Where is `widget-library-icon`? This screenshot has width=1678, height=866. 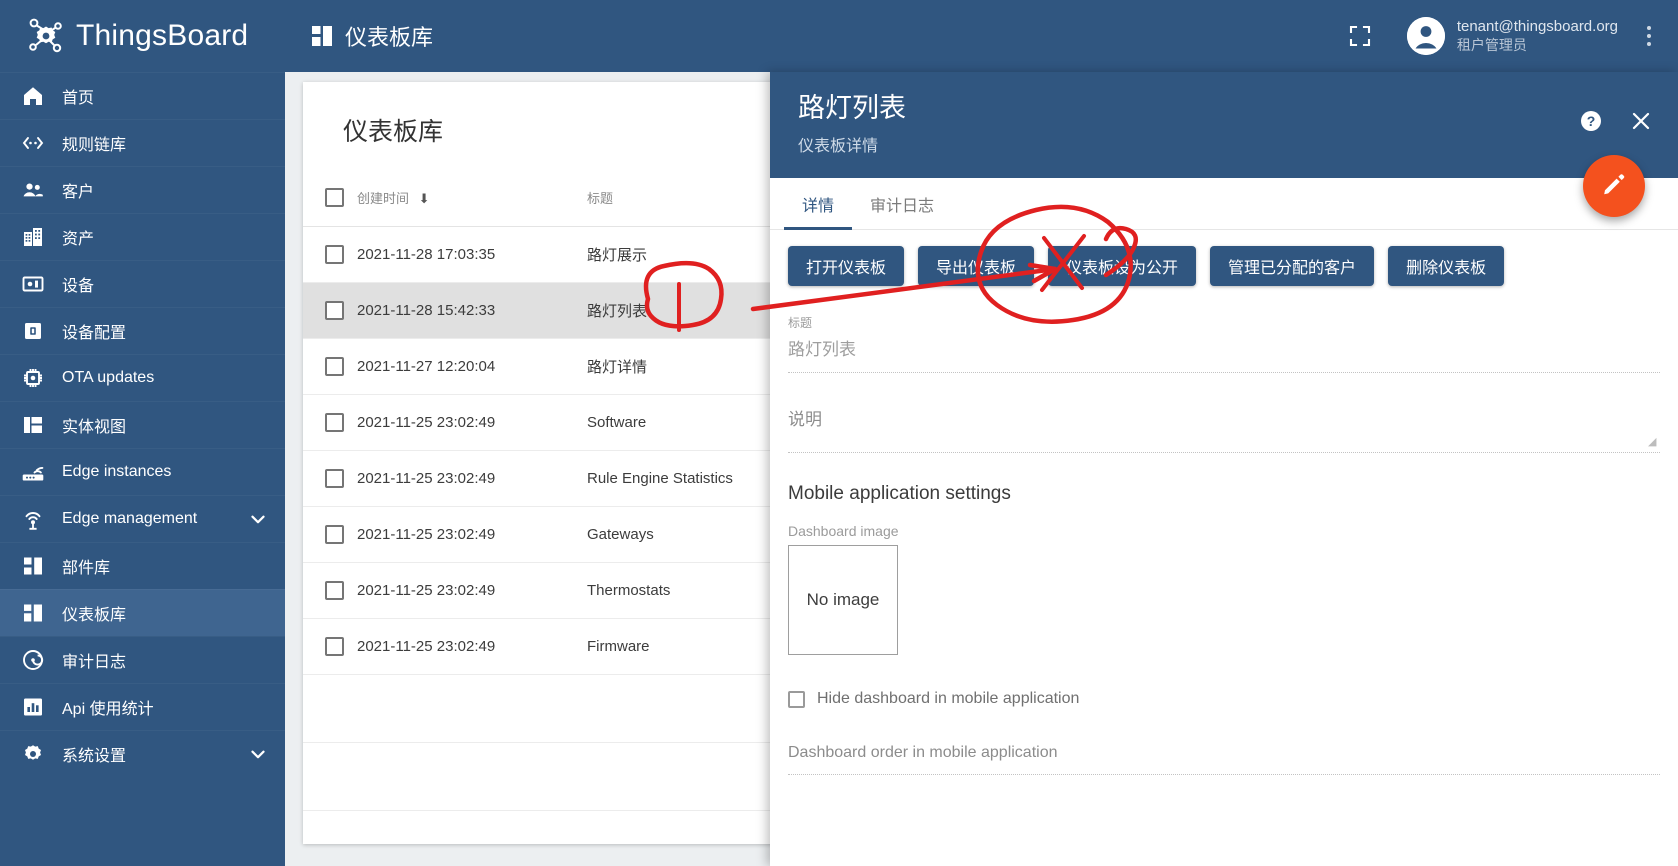
widget-library-icon is located at coordinates (33, 566).